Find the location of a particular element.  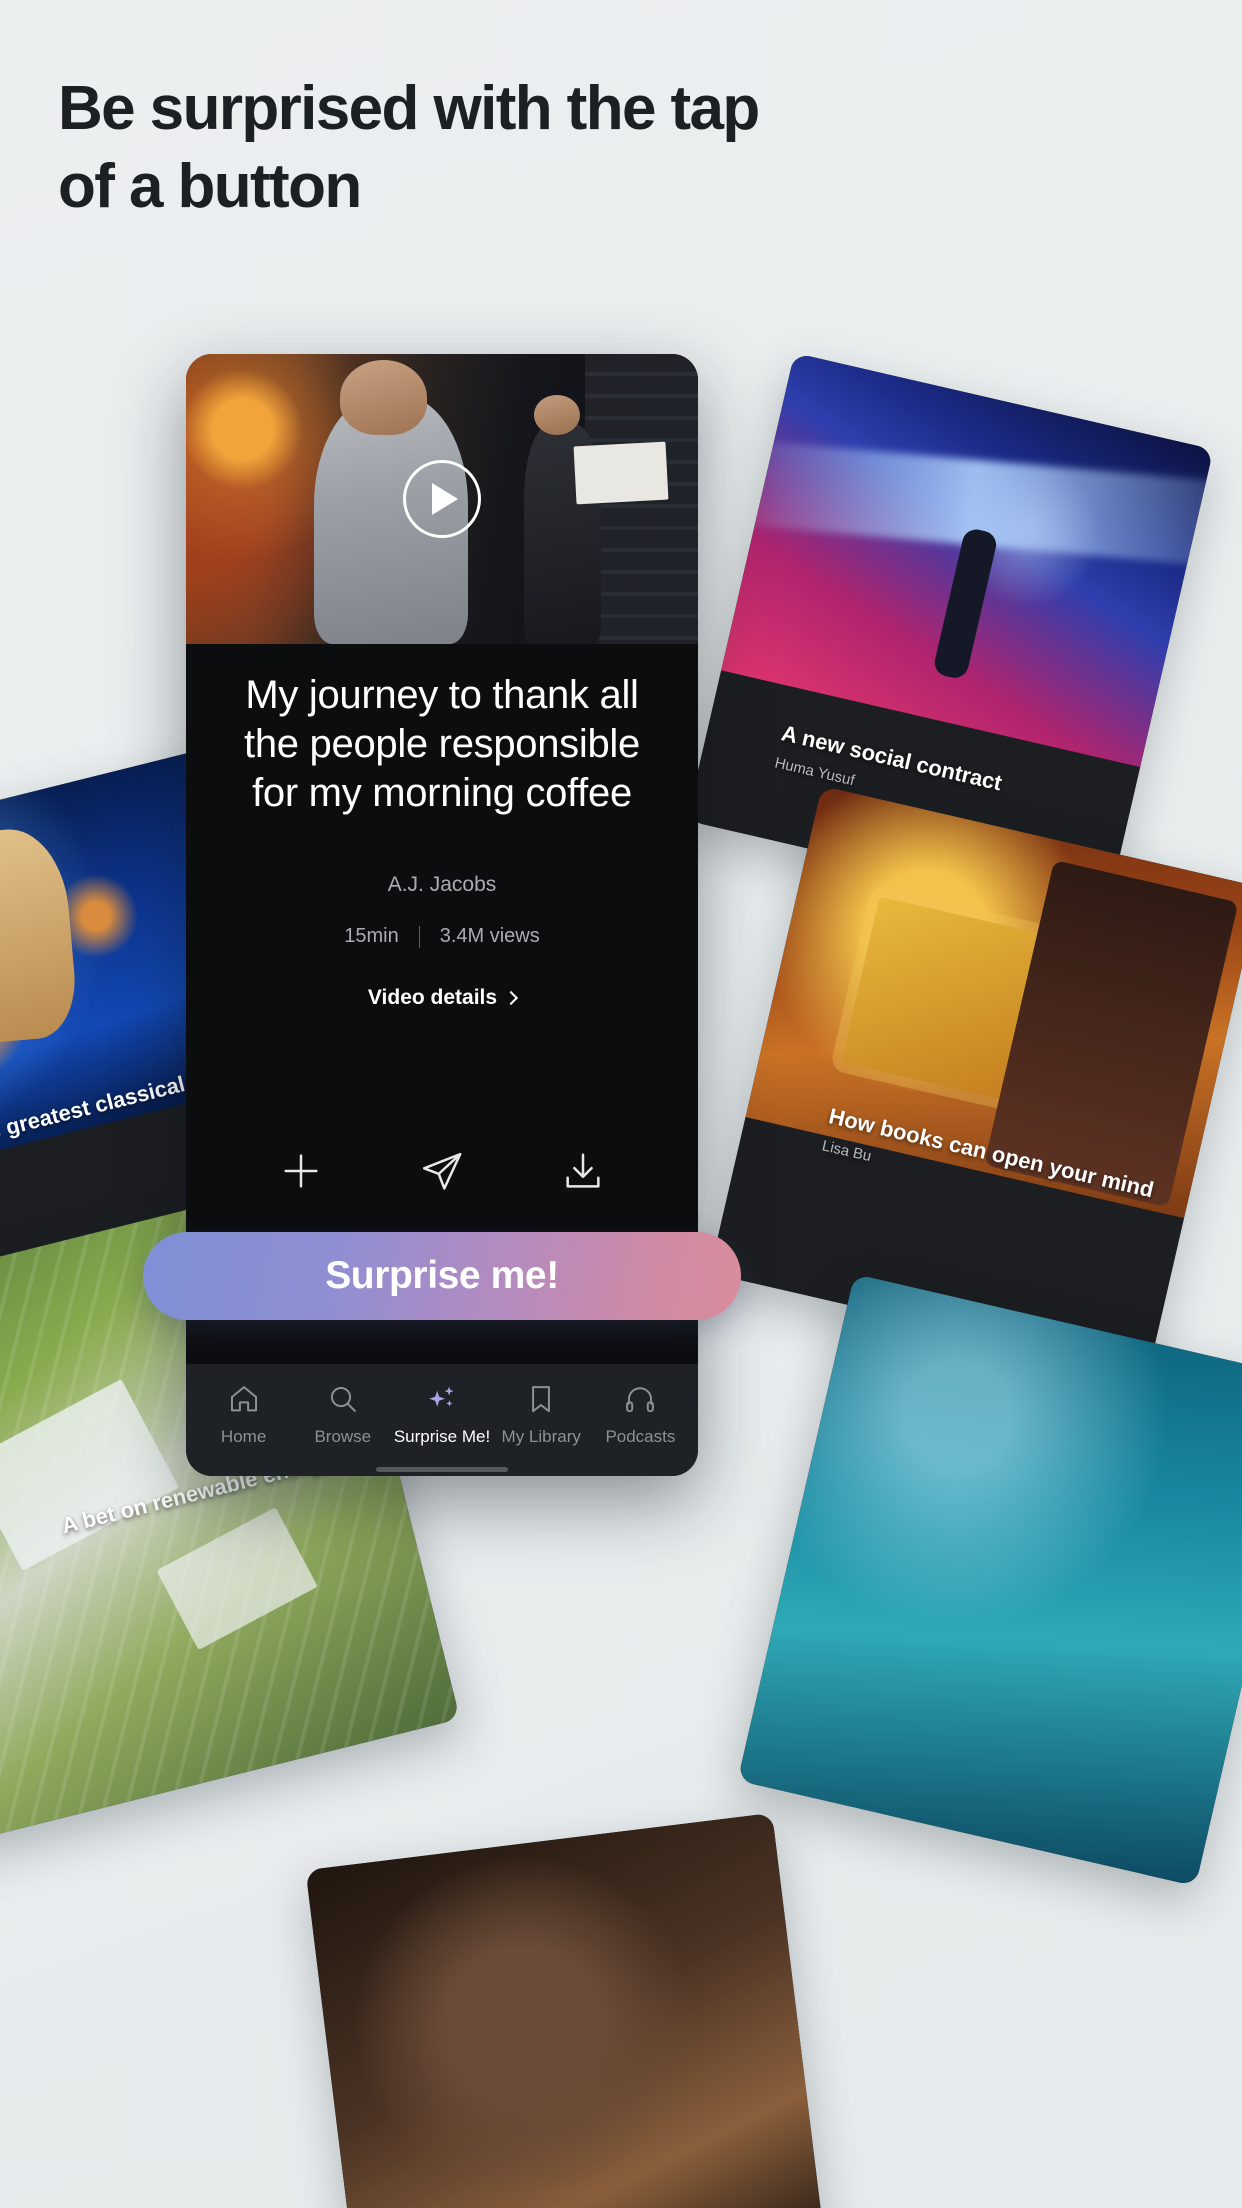

nav-item-home: Home is located at coordinates (243, 1414).